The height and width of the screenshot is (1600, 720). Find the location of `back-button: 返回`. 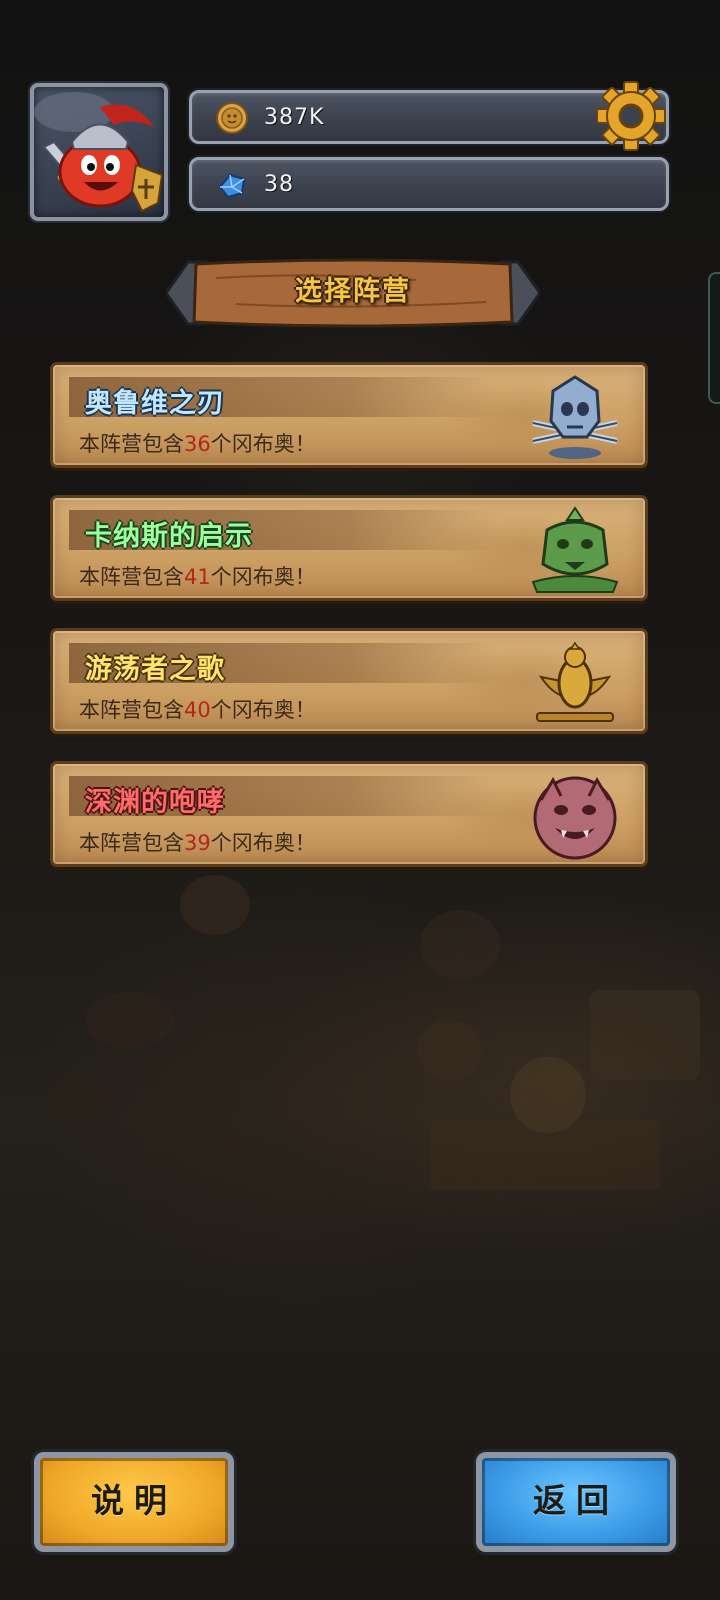

back-button: 返回 is located at coordinates (576, 1502).